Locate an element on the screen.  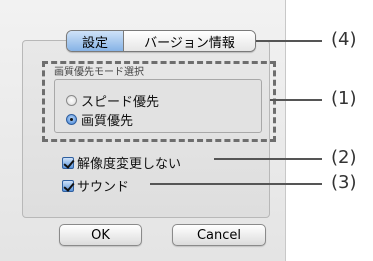
radio-button-icon is located at coordinates (71, 100).